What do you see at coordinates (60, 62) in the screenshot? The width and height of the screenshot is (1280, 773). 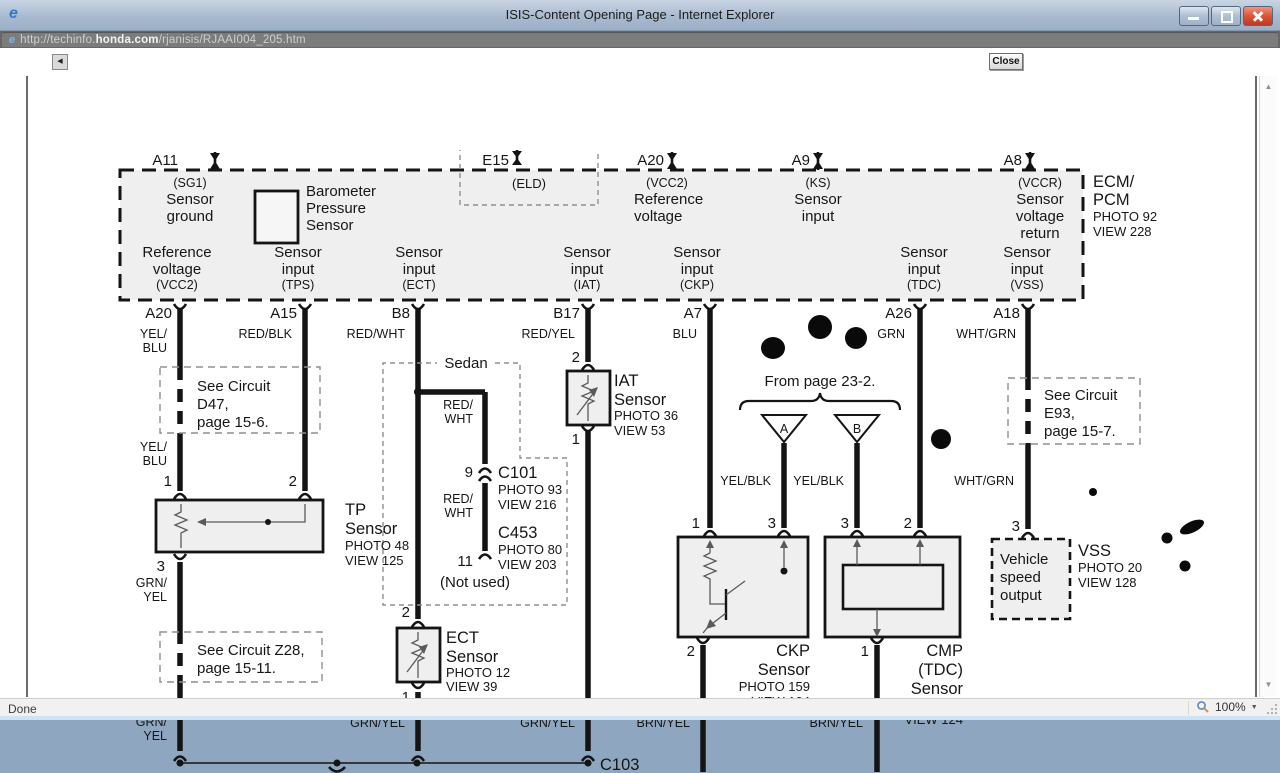 I see `back-button: ◀` at bounding box center [60, 62].